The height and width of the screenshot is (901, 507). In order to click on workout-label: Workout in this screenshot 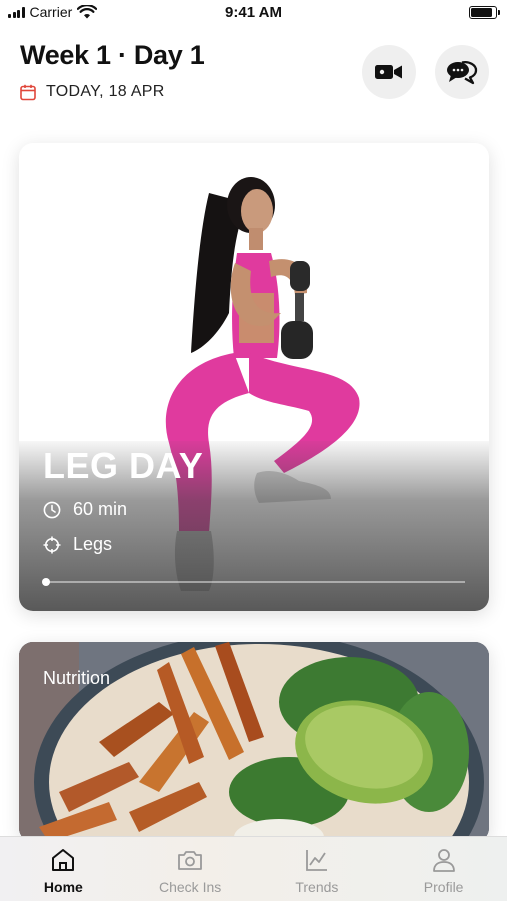, I will do `click(76, 179)`.